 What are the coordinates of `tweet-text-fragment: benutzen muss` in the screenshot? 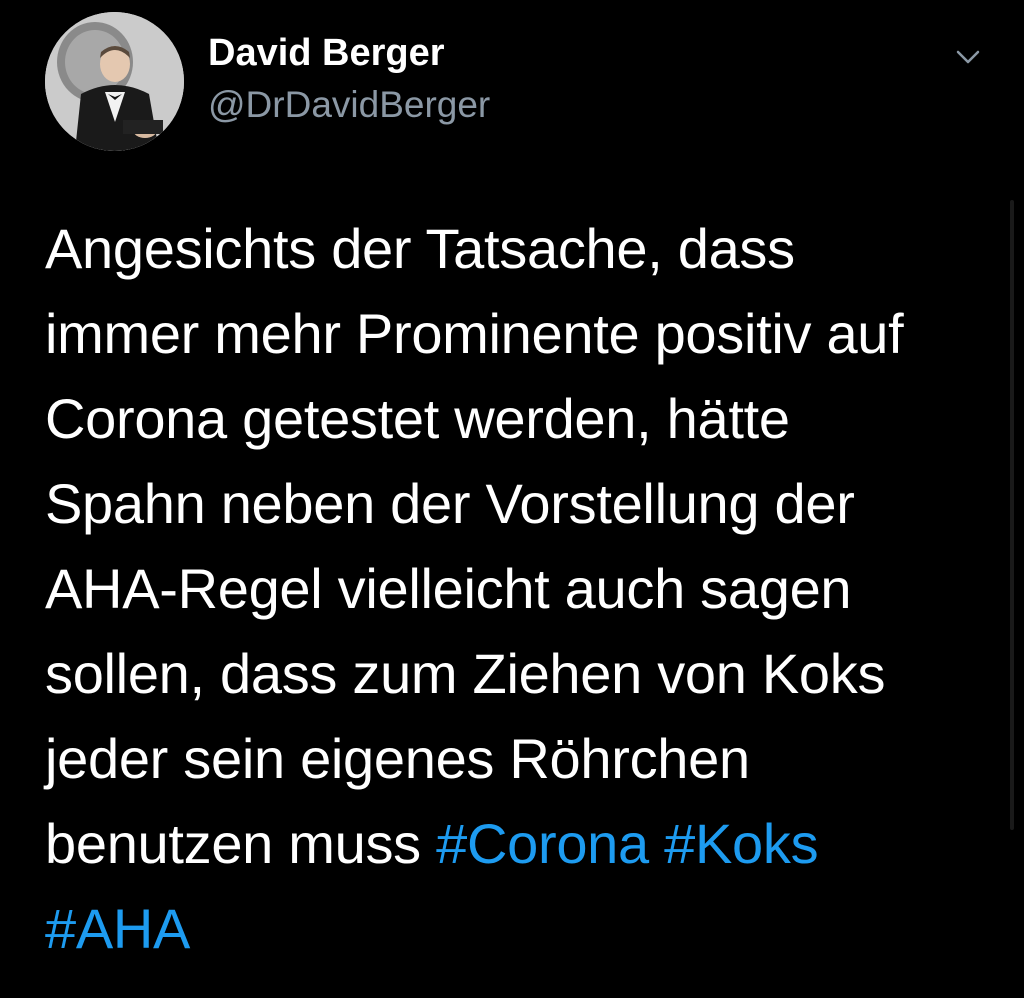 It's located at (241, 843).